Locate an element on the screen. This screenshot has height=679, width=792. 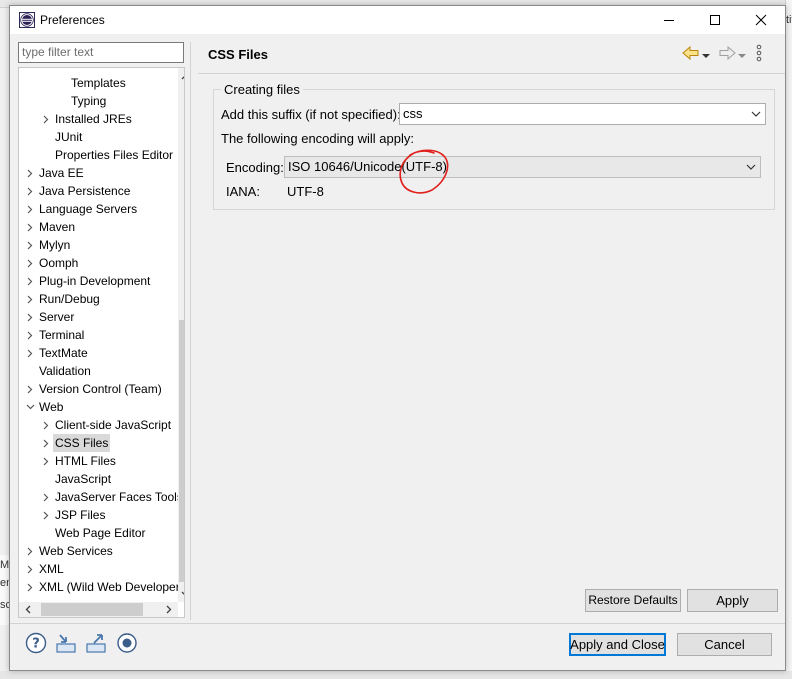
tree-item: CSS Files is located at coordinates (98, 443).